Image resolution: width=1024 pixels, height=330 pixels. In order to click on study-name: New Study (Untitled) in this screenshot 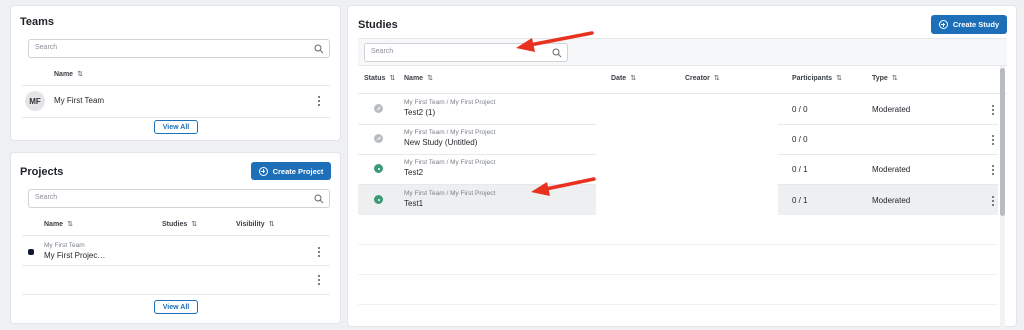, I will do `click(440, 142)`.